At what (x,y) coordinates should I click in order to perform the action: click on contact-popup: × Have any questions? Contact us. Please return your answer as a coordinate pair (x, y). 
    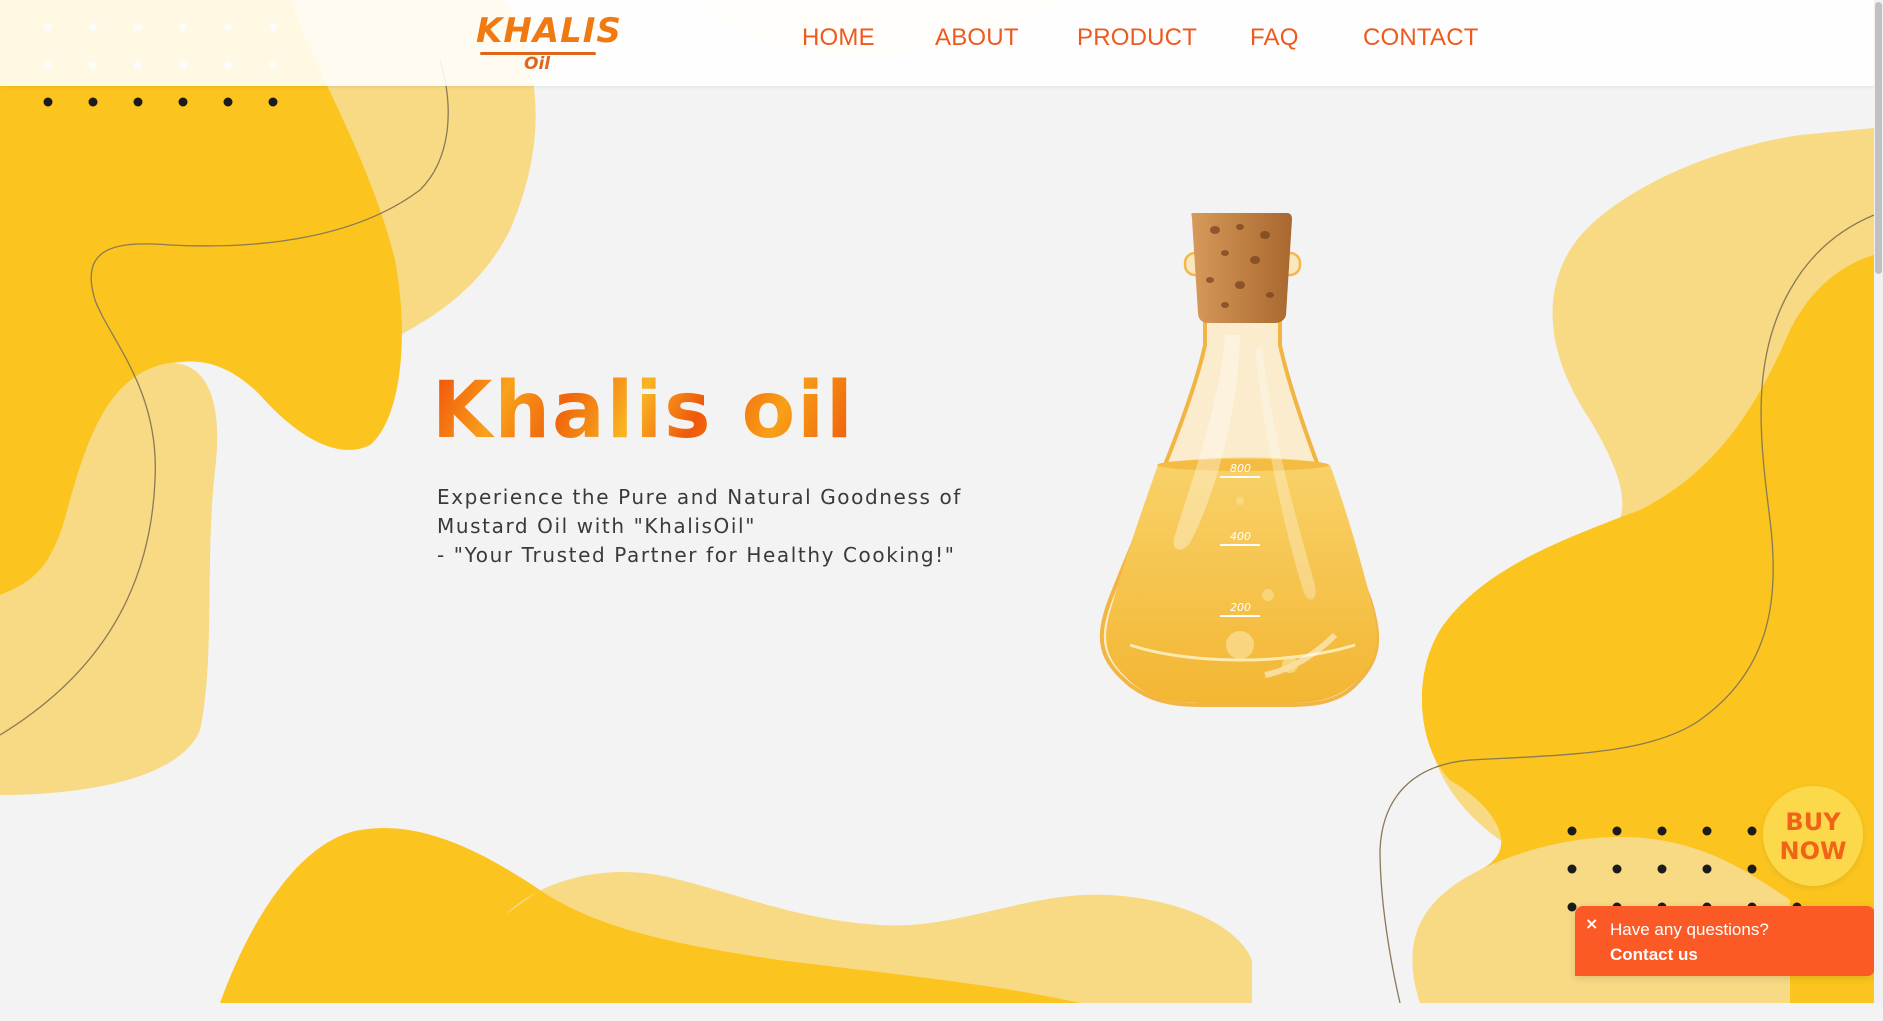
    Looking at the image, I should click on (1725, 941).